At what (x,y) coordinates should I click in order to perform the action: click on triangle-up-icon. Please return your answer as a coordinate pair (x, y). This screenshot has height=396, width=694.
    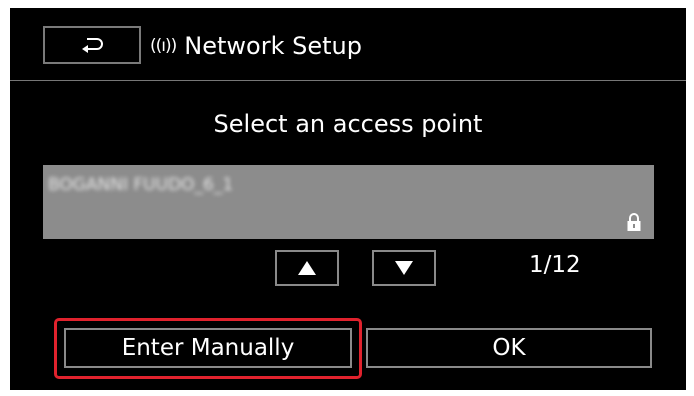
    Looking at the image, I should click on (307, 268).